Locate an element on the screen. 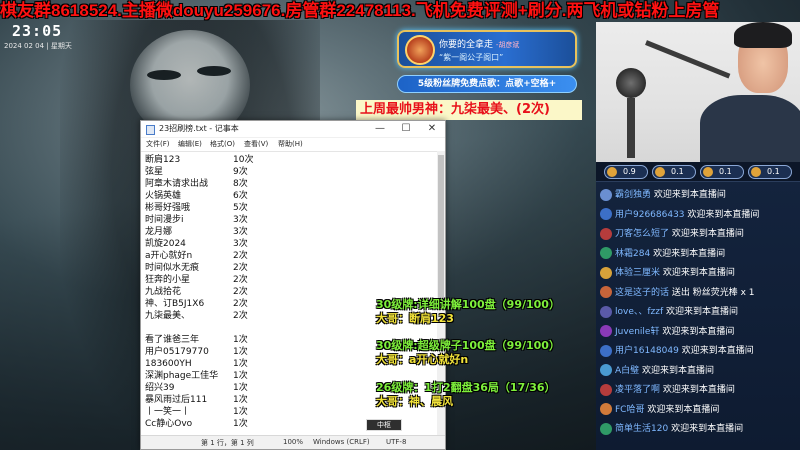 The height and width of the screenshot is (450, 800). notepad-line-name: 九柒最美、 is located at coordinates (168, 316).